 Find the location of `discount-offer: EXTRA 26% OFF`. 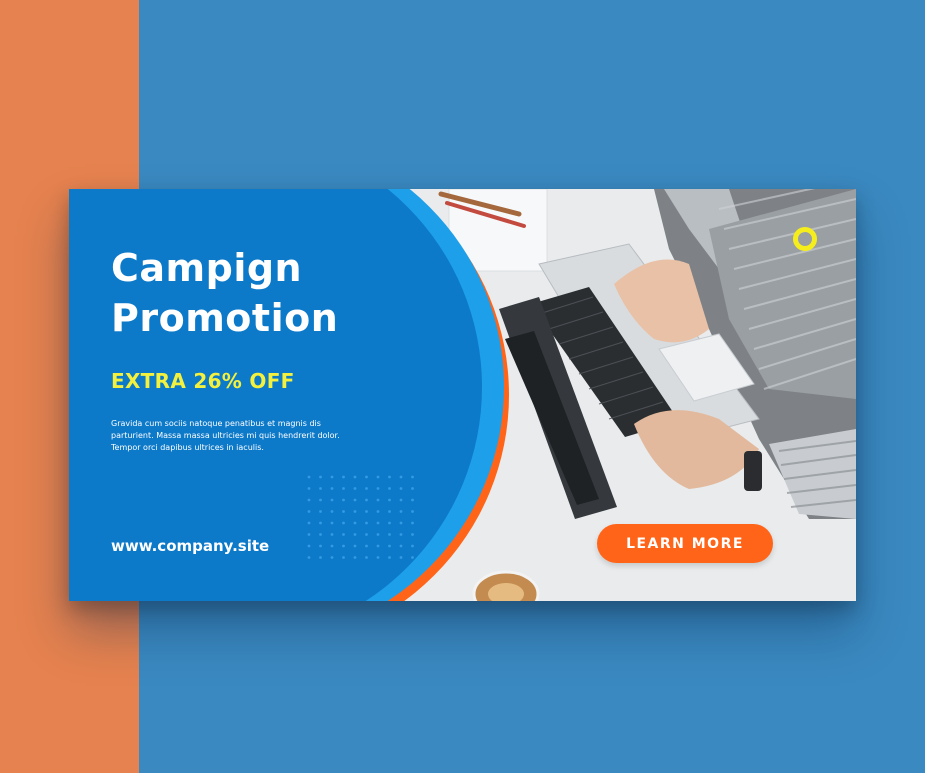

discount-offer: EXTRA 26% OFF is located at coordinates (203, 381).